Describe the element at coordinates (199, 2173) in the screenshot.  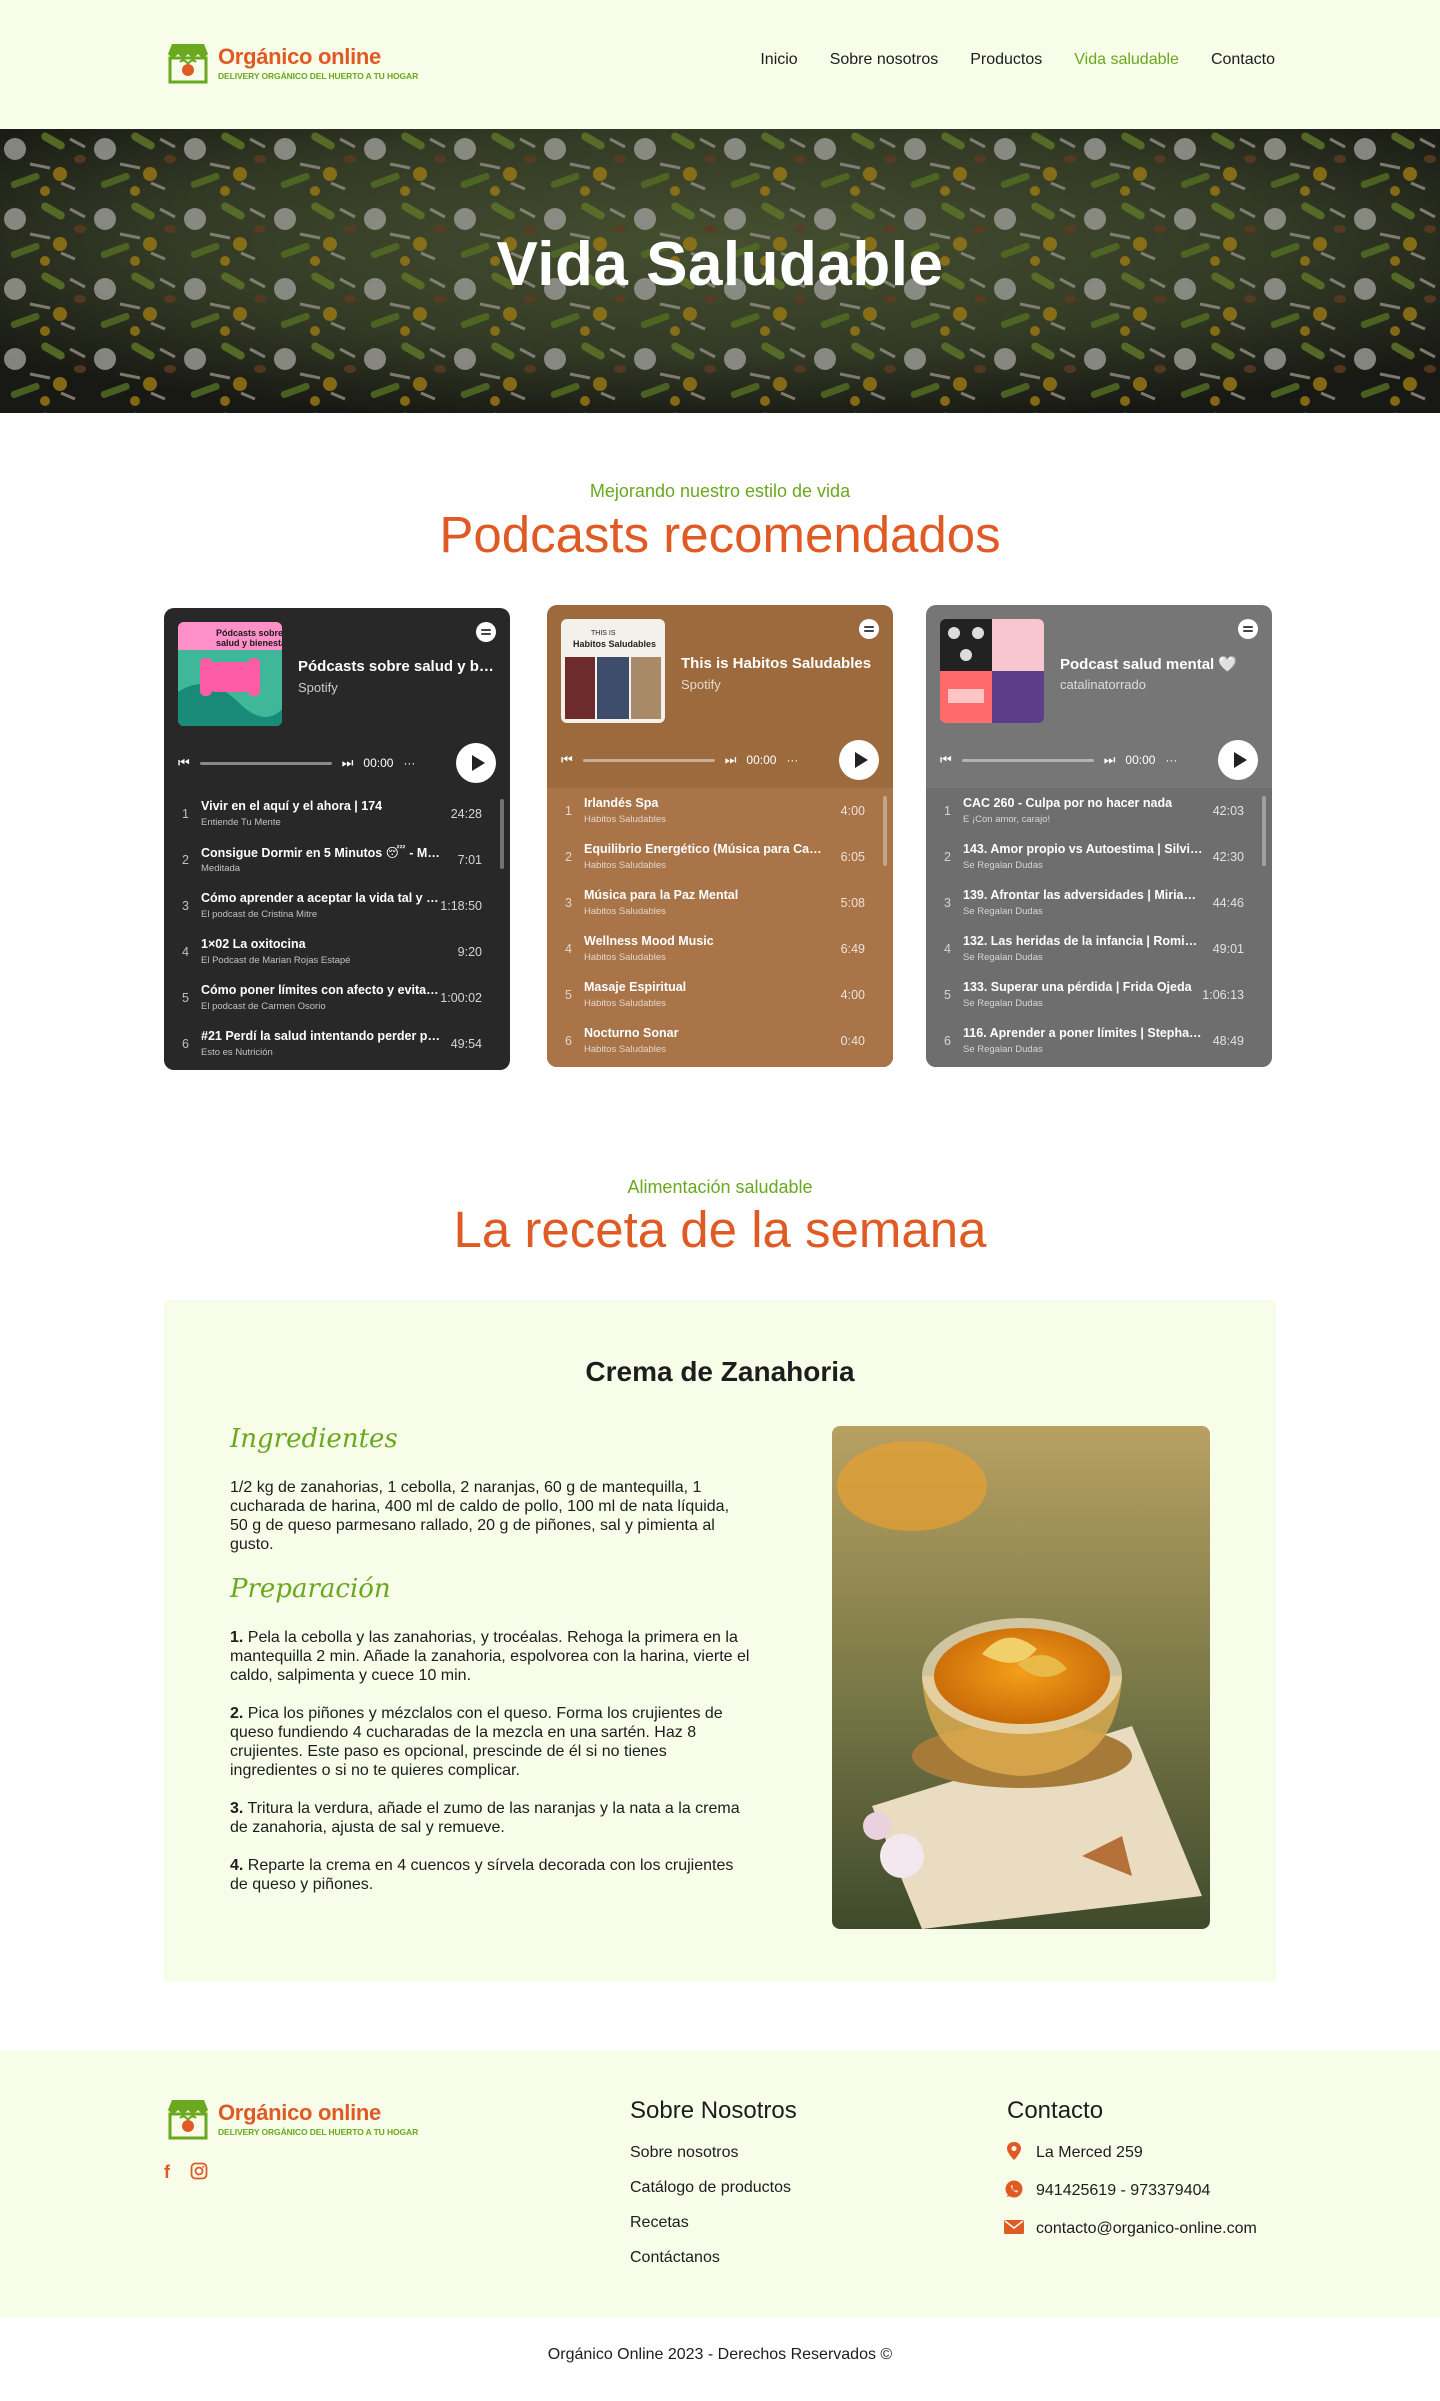
I see `instagram-icon` at that location.